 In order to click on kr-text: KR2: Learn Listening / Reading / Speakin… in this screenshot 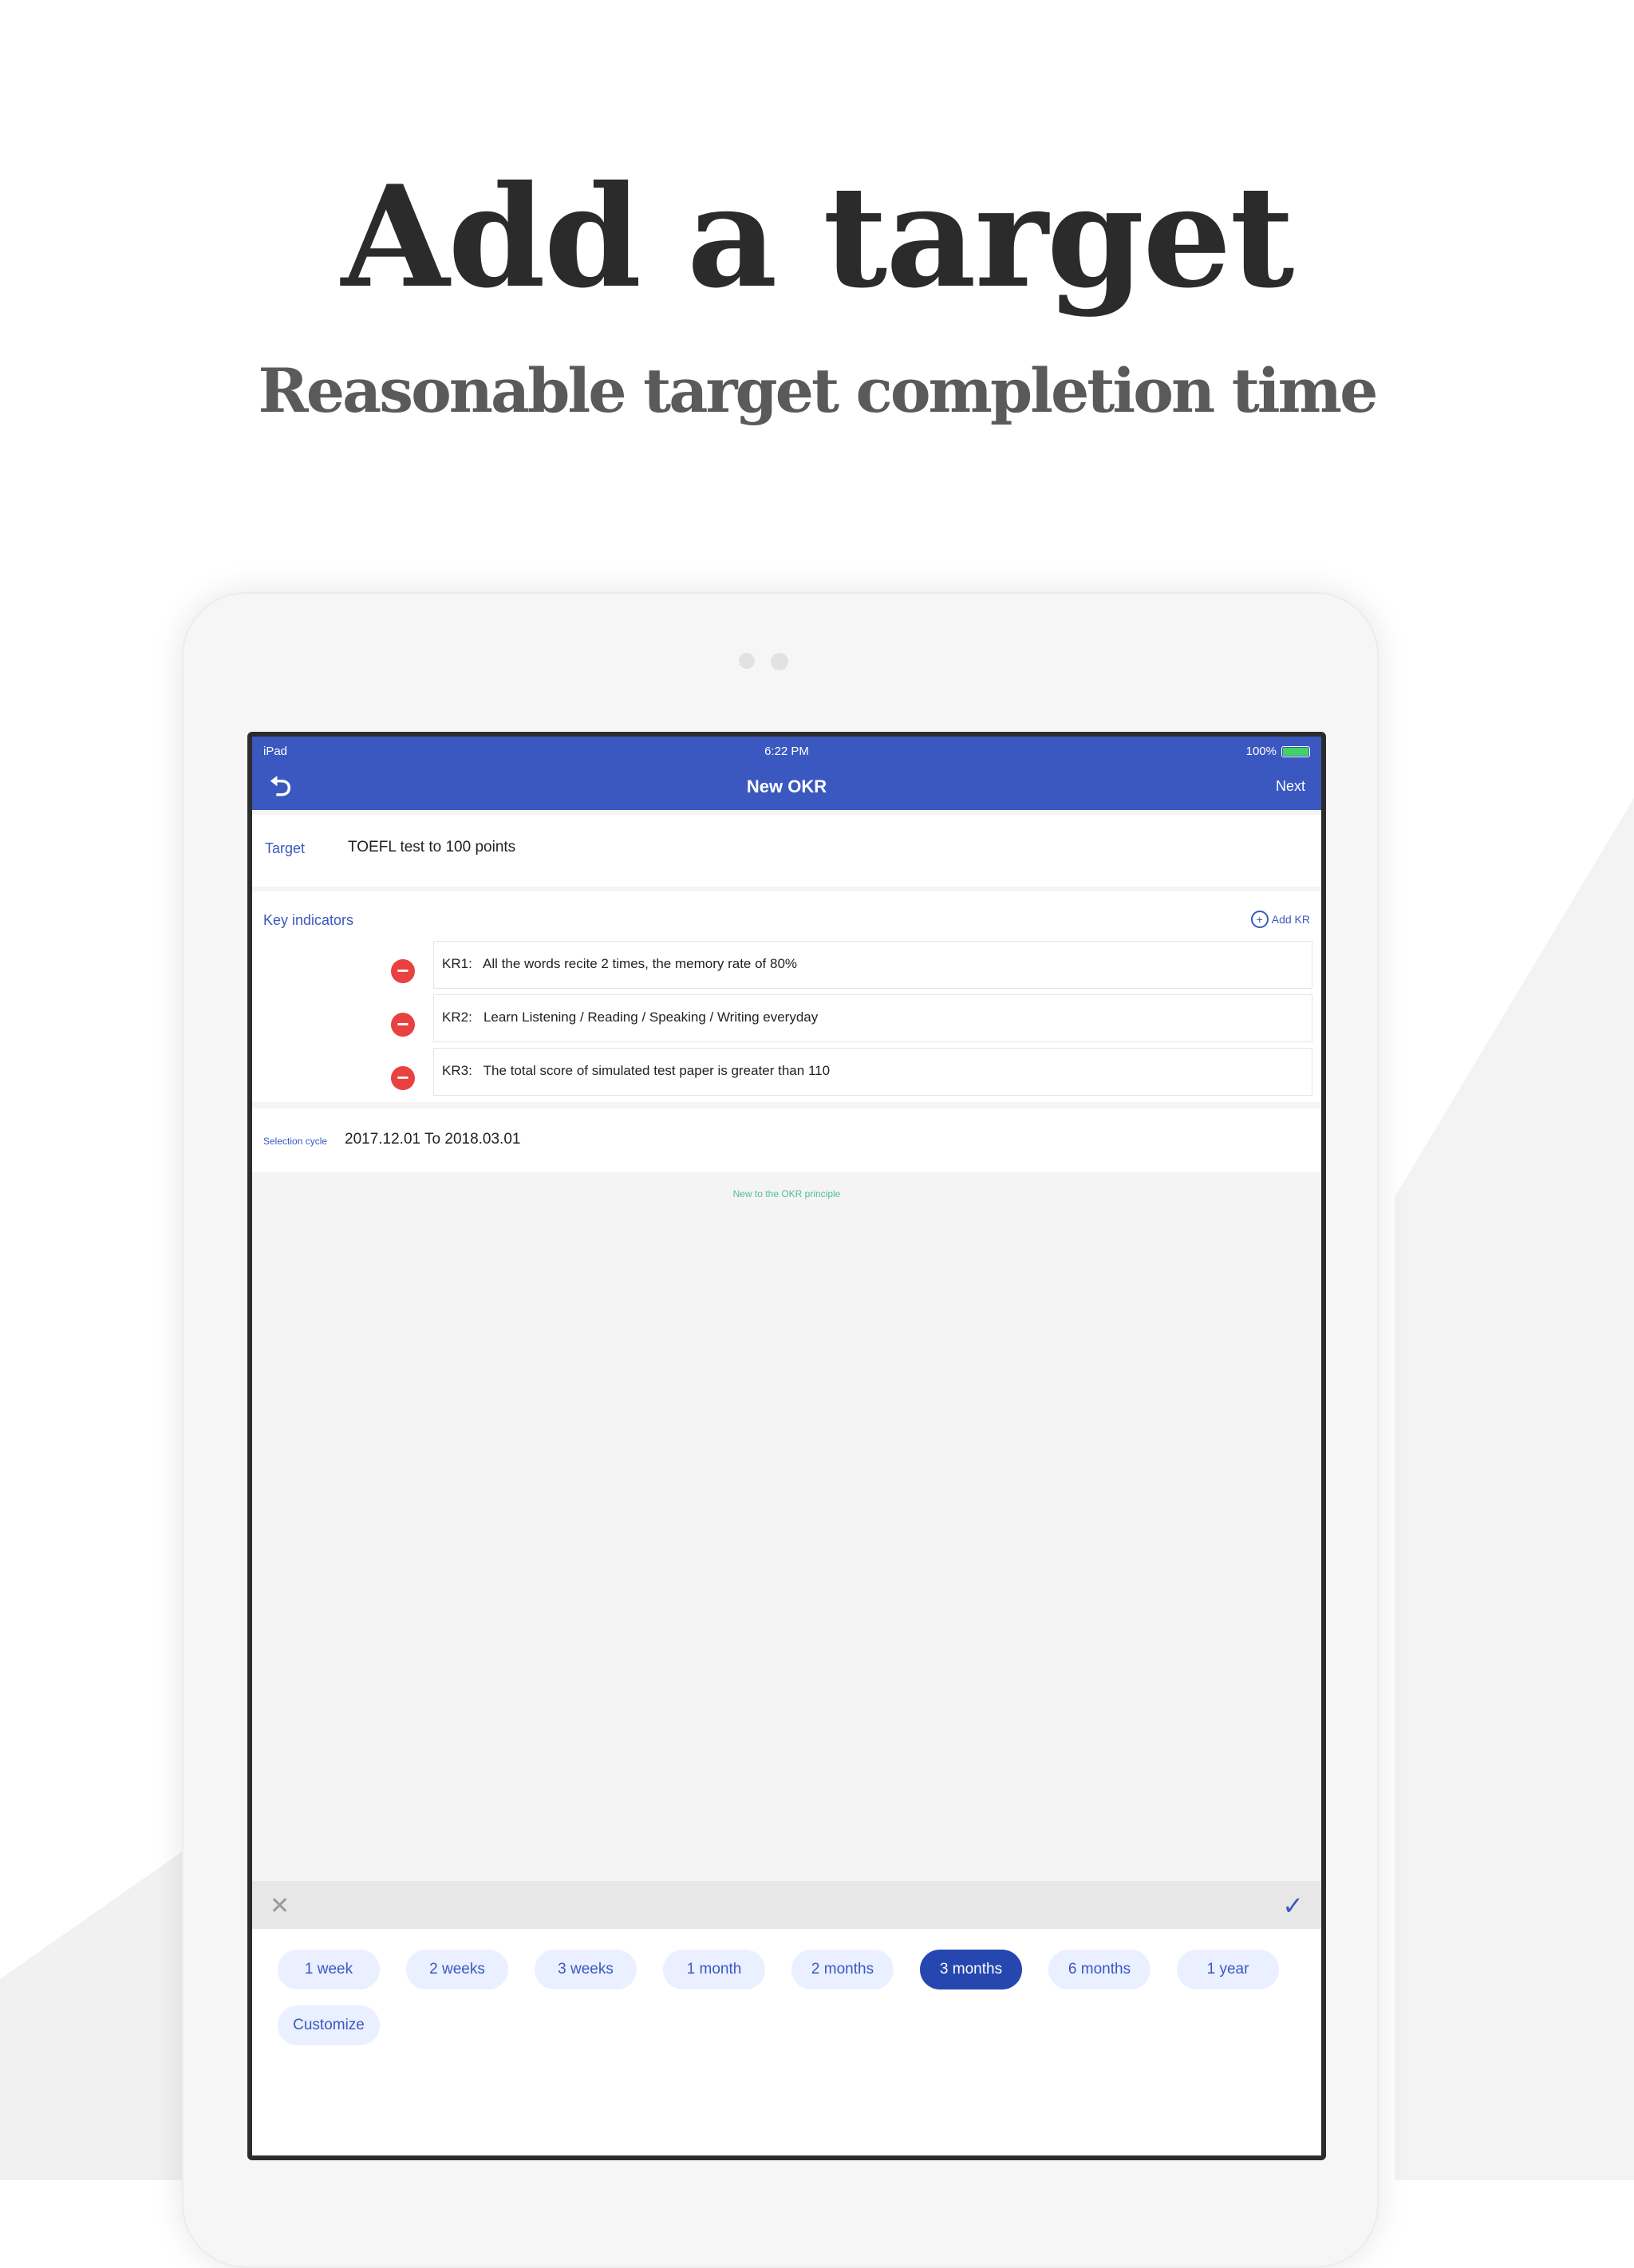, I will do `click(630, 1017)`.